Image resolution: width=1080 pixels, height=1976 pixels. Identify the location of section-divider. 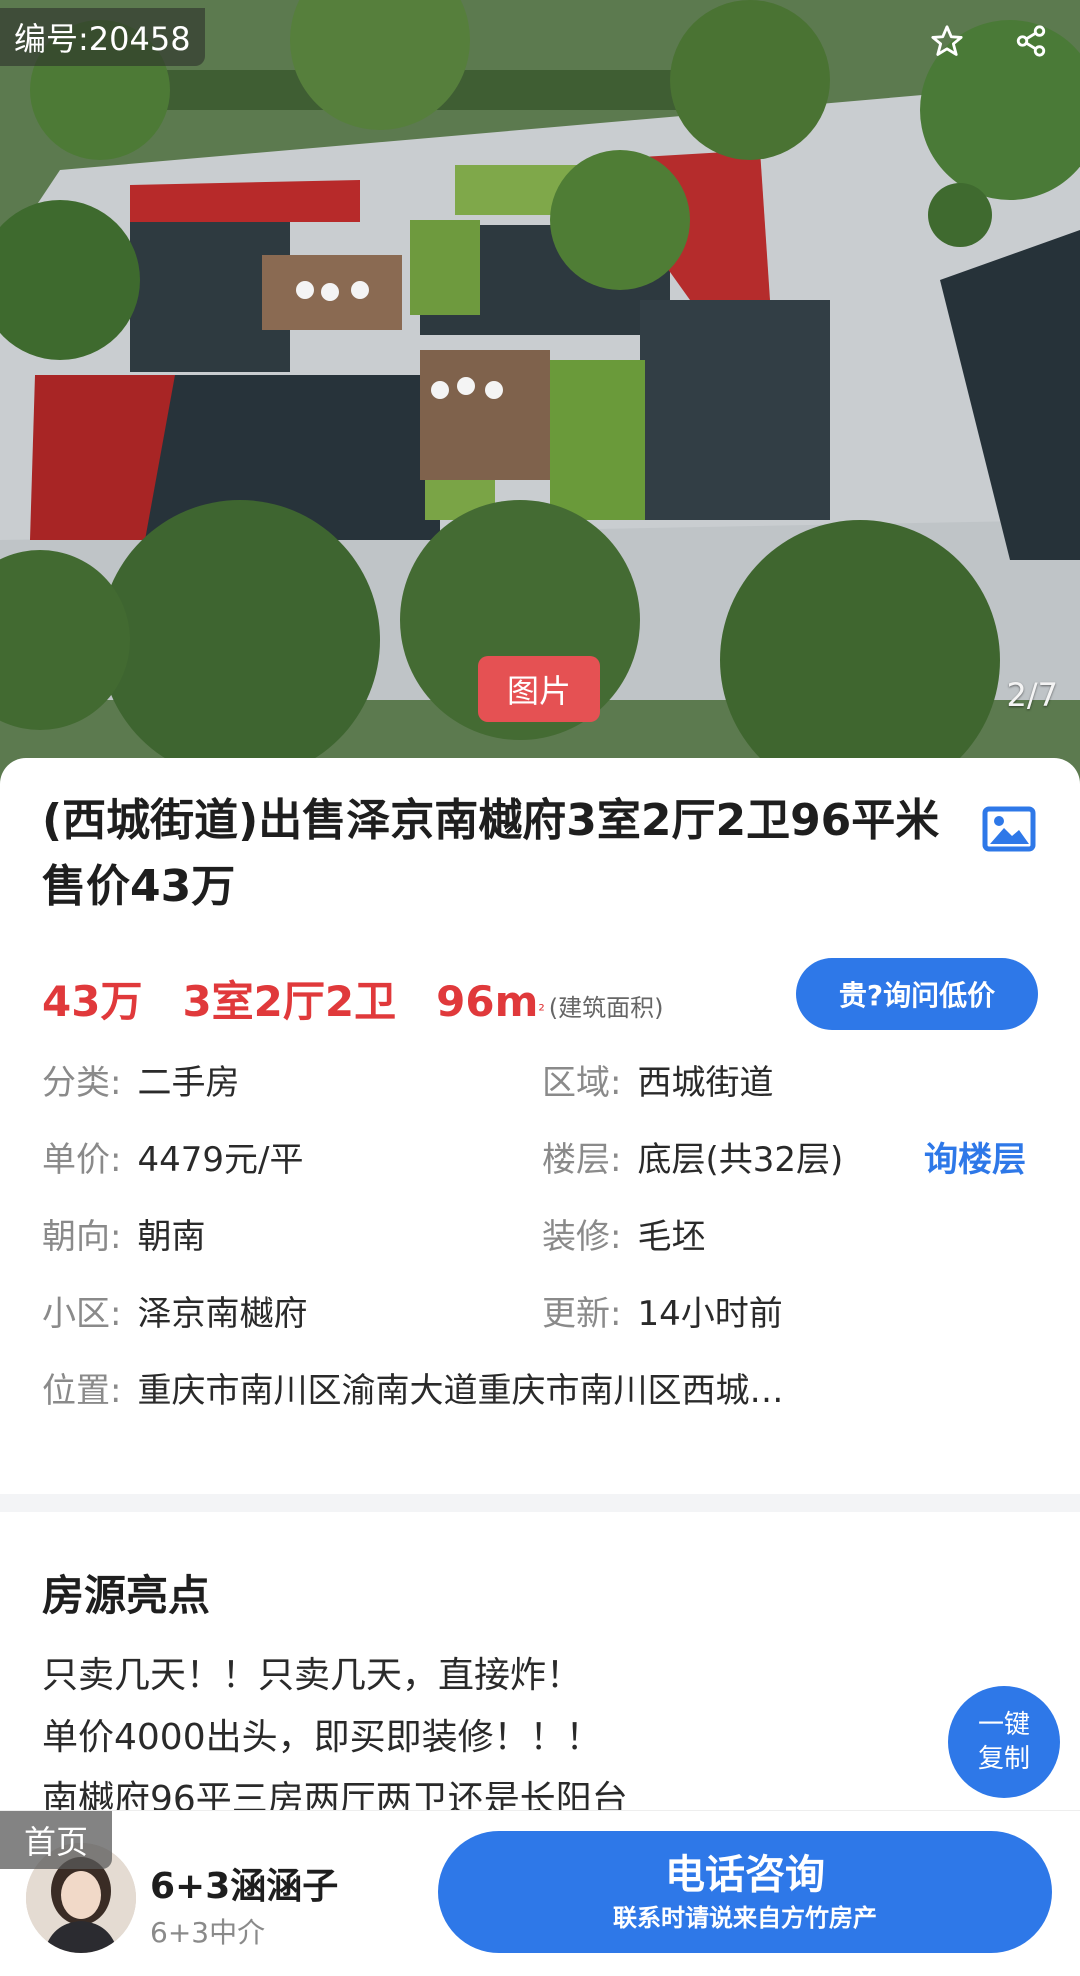
(540, 1503).